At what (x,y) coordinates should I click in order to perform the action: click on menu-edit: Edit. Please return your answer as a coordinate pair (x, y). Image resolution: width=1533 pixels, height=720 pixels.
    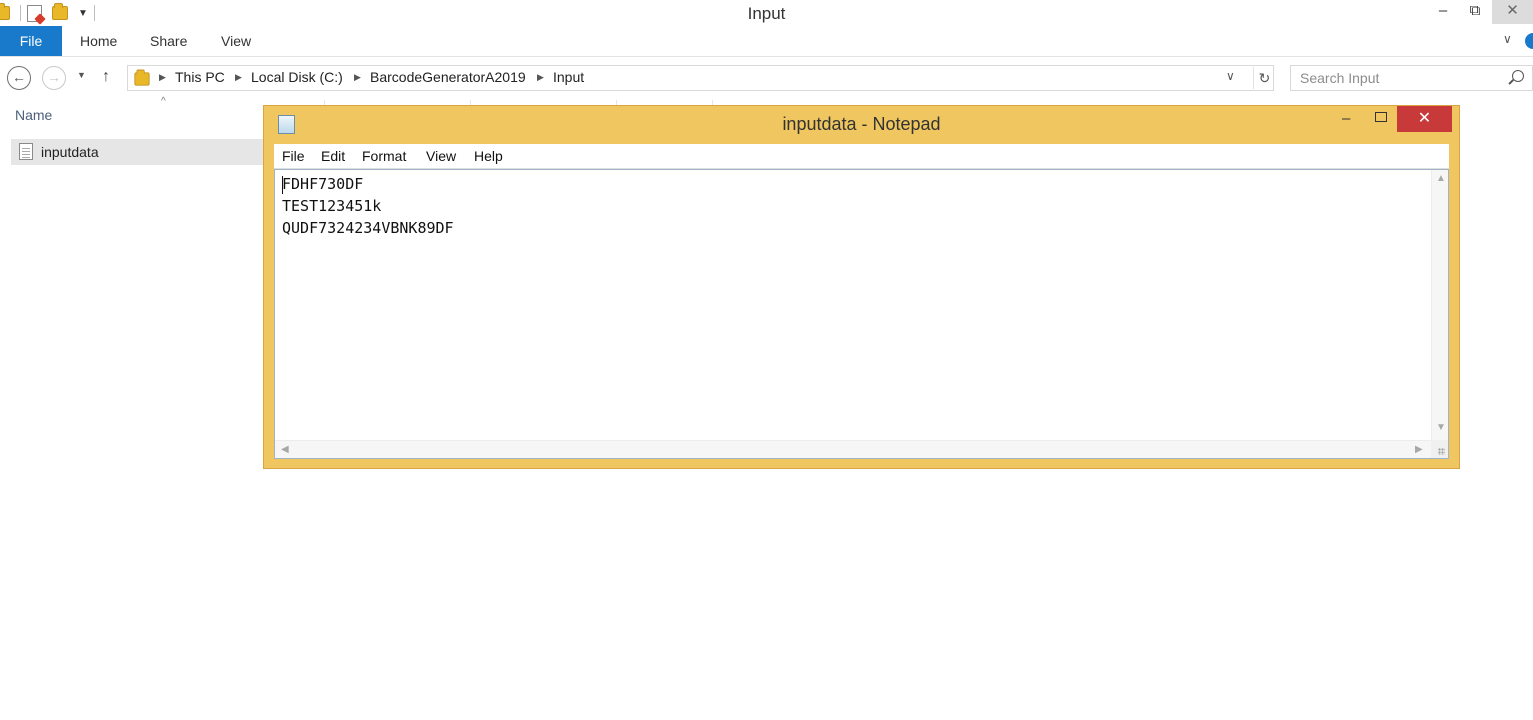
    Looking at the image, I should click on (333, 156).